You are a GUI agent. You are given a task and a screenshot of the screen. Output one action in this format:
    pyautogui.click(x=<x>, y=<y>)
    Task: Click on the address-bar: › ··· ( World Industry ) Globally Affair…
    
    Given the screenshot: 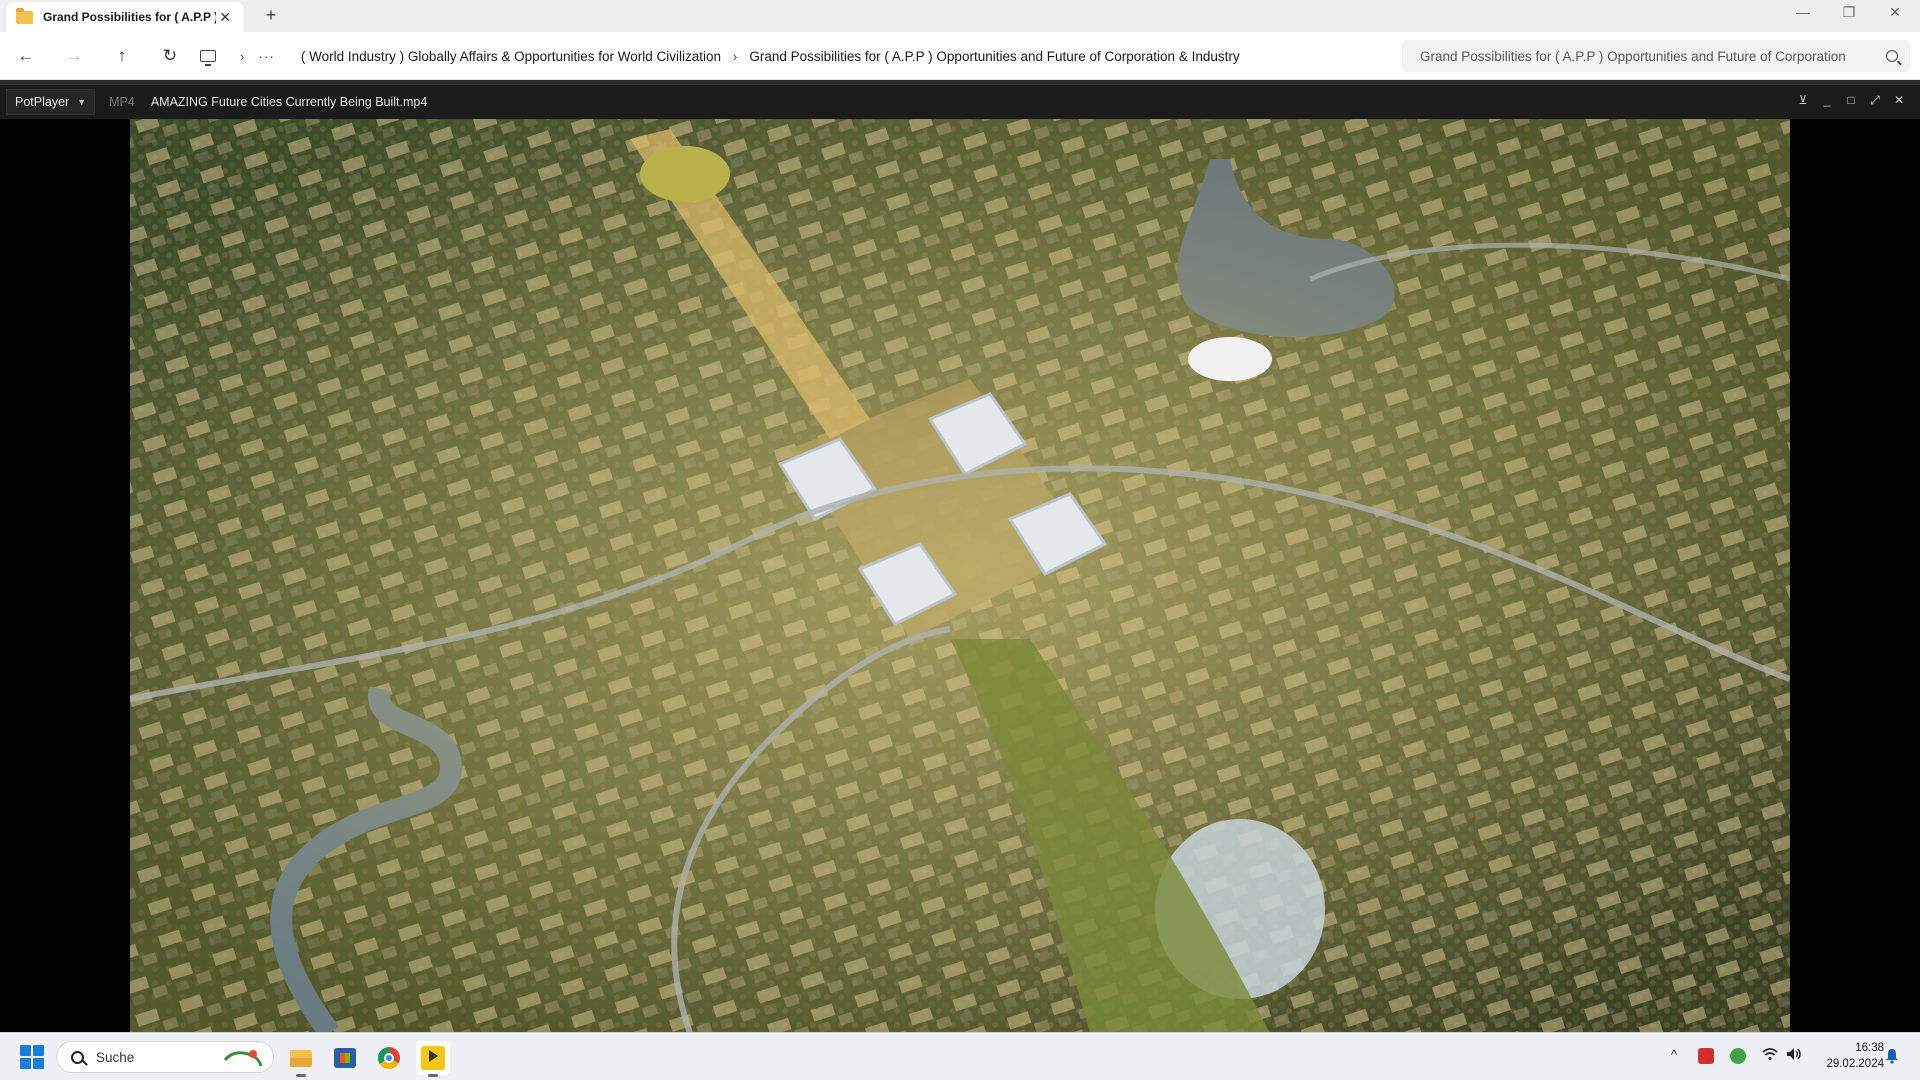 What is the action you would take?
    pyautogui.click(x=800, y=56)
    